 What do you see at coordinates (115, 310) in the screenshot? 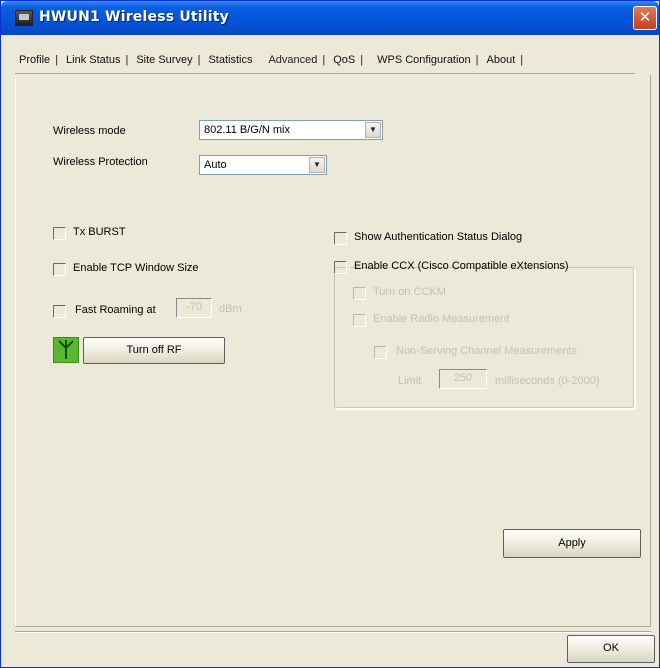
I see `fast-roaming-label: Fast Roaming at` at bounding box center [115, 310].